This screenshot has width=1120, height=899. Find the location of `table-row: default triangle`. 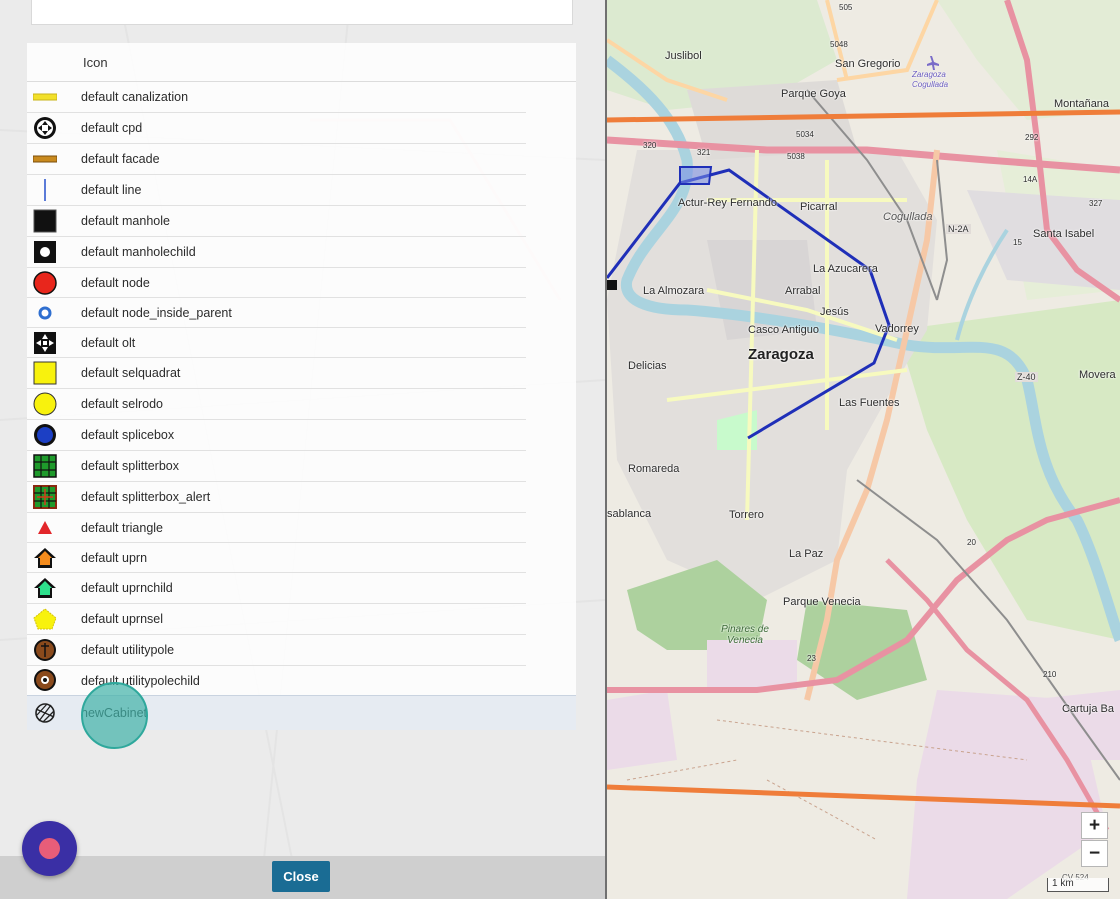

table-row: default triangle is located at coordinates (301, 528).